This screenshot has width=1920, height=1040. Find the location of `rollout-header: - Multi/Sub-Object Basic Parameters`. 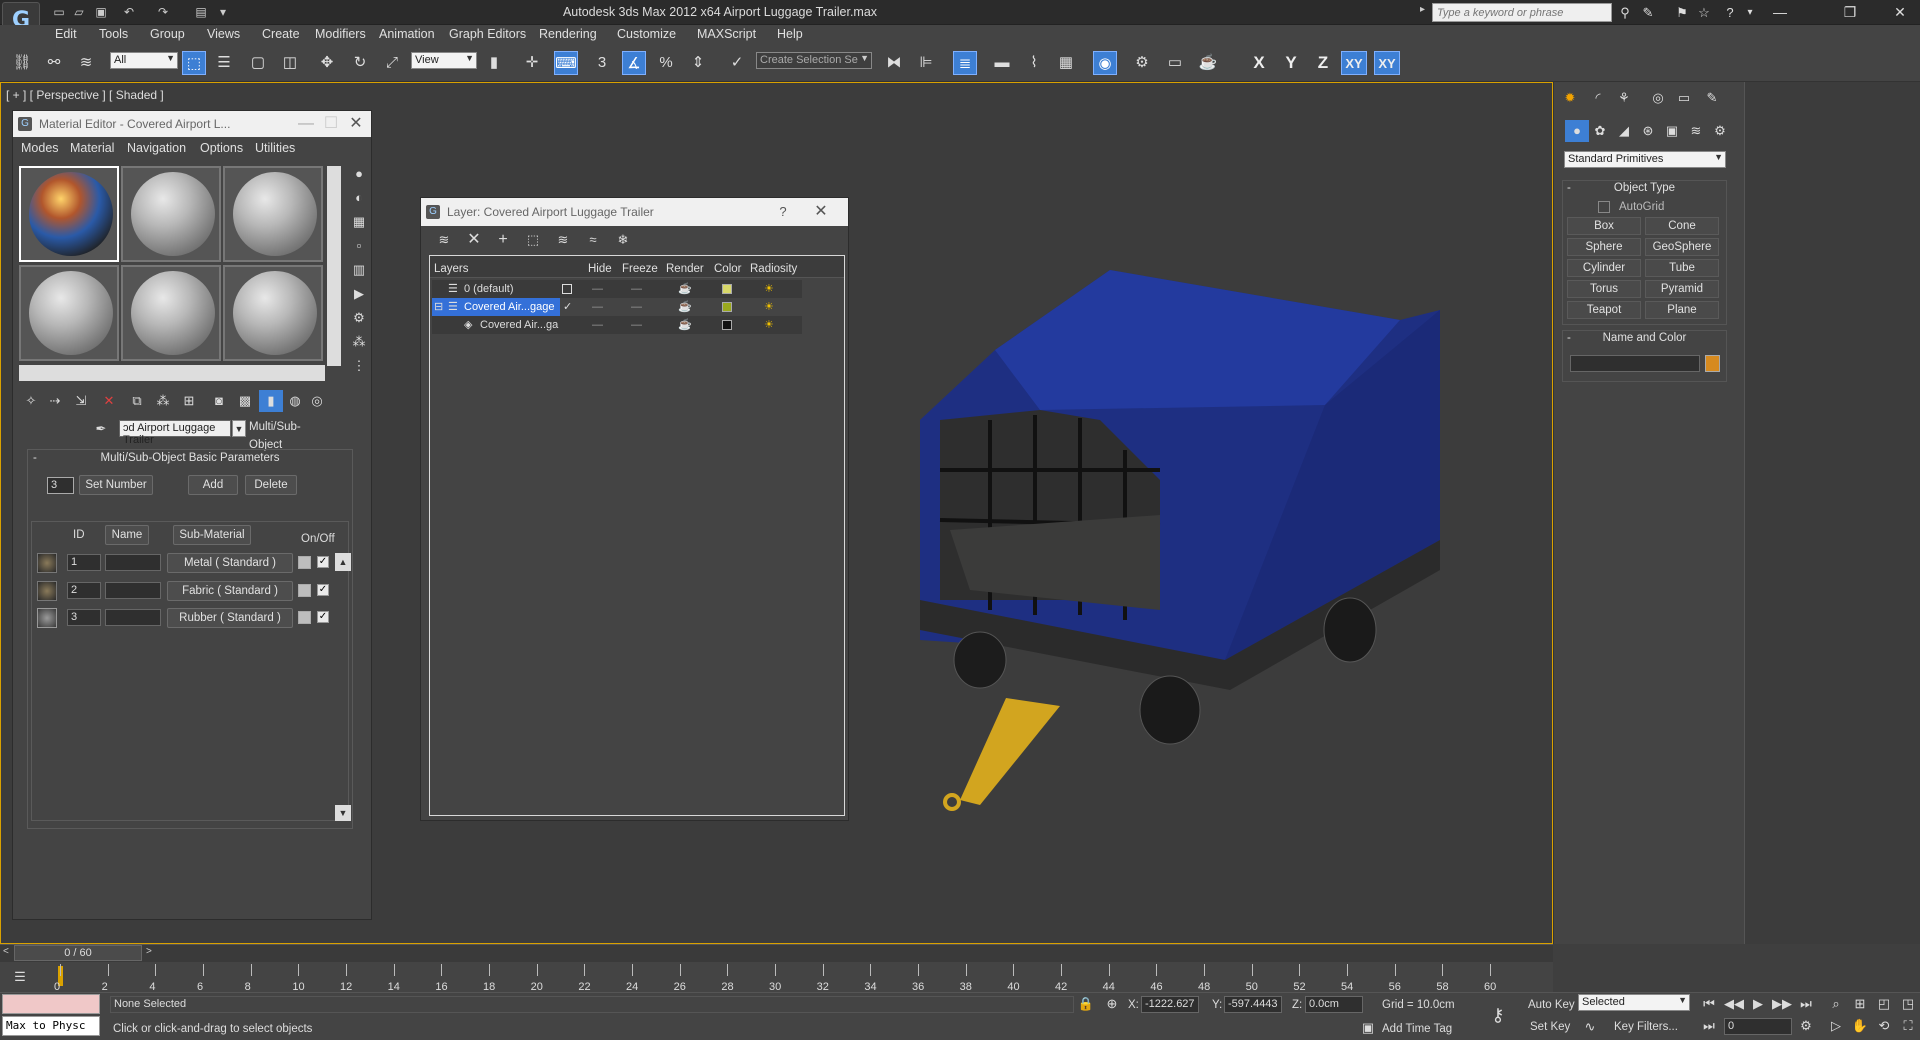

rollout-header: - Multi/Sub-Object Basic Parameters is located at coordinates (190, 459).